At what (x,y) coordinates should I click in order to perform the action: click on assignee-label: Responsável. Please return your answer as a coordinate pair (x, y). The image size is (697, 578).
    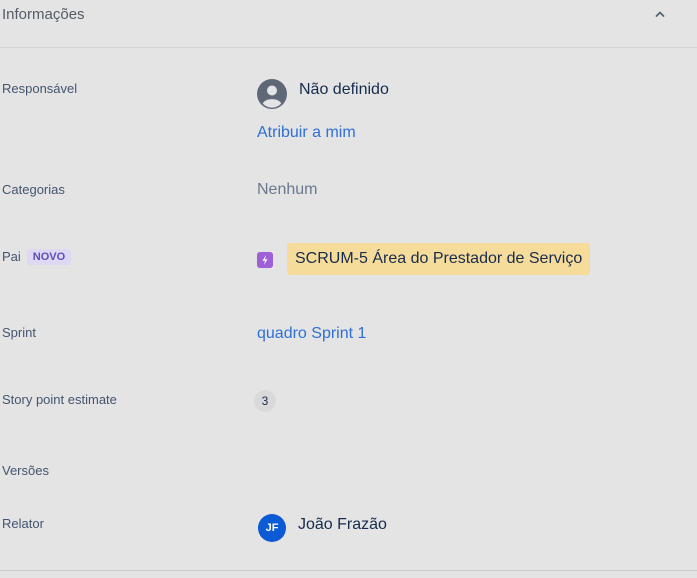
    Looking at the image, I should click on (40, 88).